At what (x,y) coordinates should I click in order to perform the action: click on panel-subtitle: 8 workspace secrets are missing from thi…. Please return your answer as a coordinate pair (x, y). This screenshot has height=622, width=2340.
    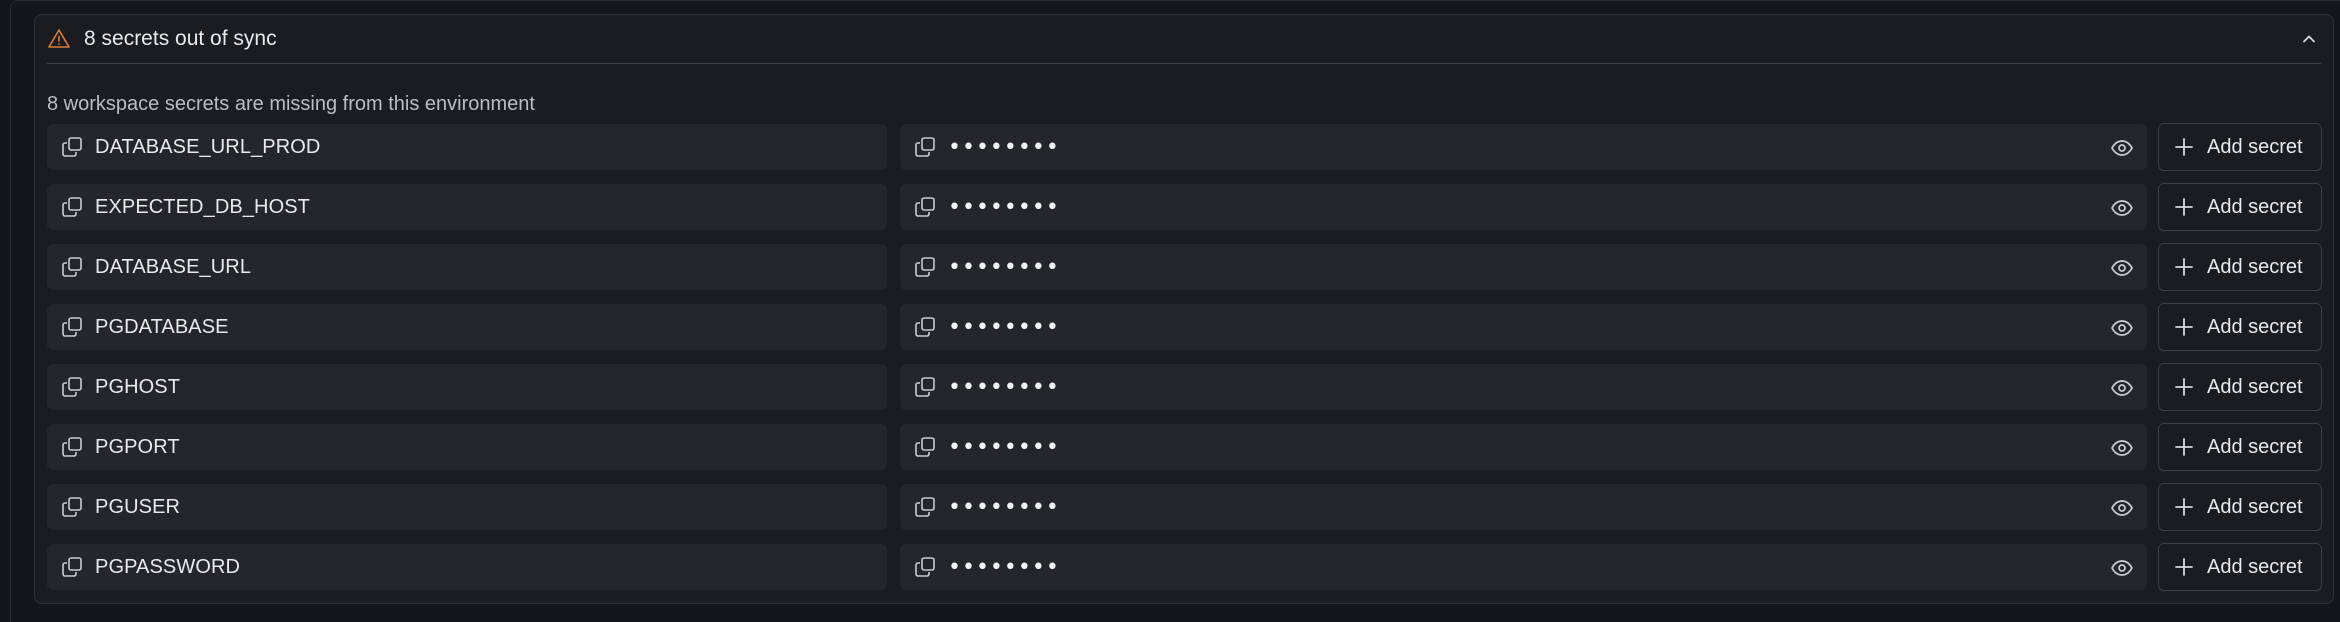
    Looking at the image, I should click on (291, 104).